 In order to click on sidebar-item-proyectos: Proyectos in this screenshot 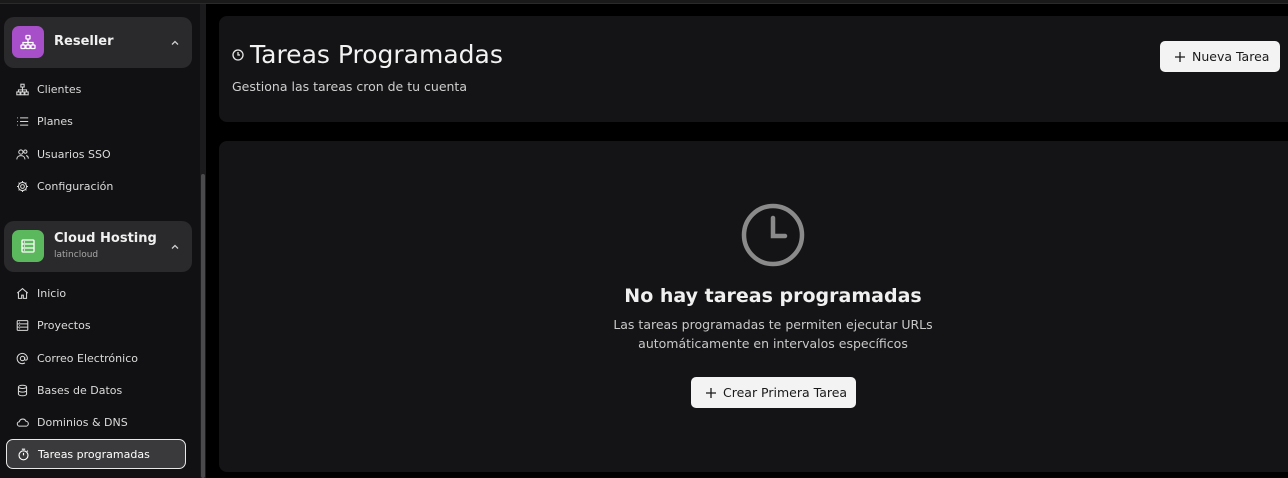, I will do `click(96, 325)`.